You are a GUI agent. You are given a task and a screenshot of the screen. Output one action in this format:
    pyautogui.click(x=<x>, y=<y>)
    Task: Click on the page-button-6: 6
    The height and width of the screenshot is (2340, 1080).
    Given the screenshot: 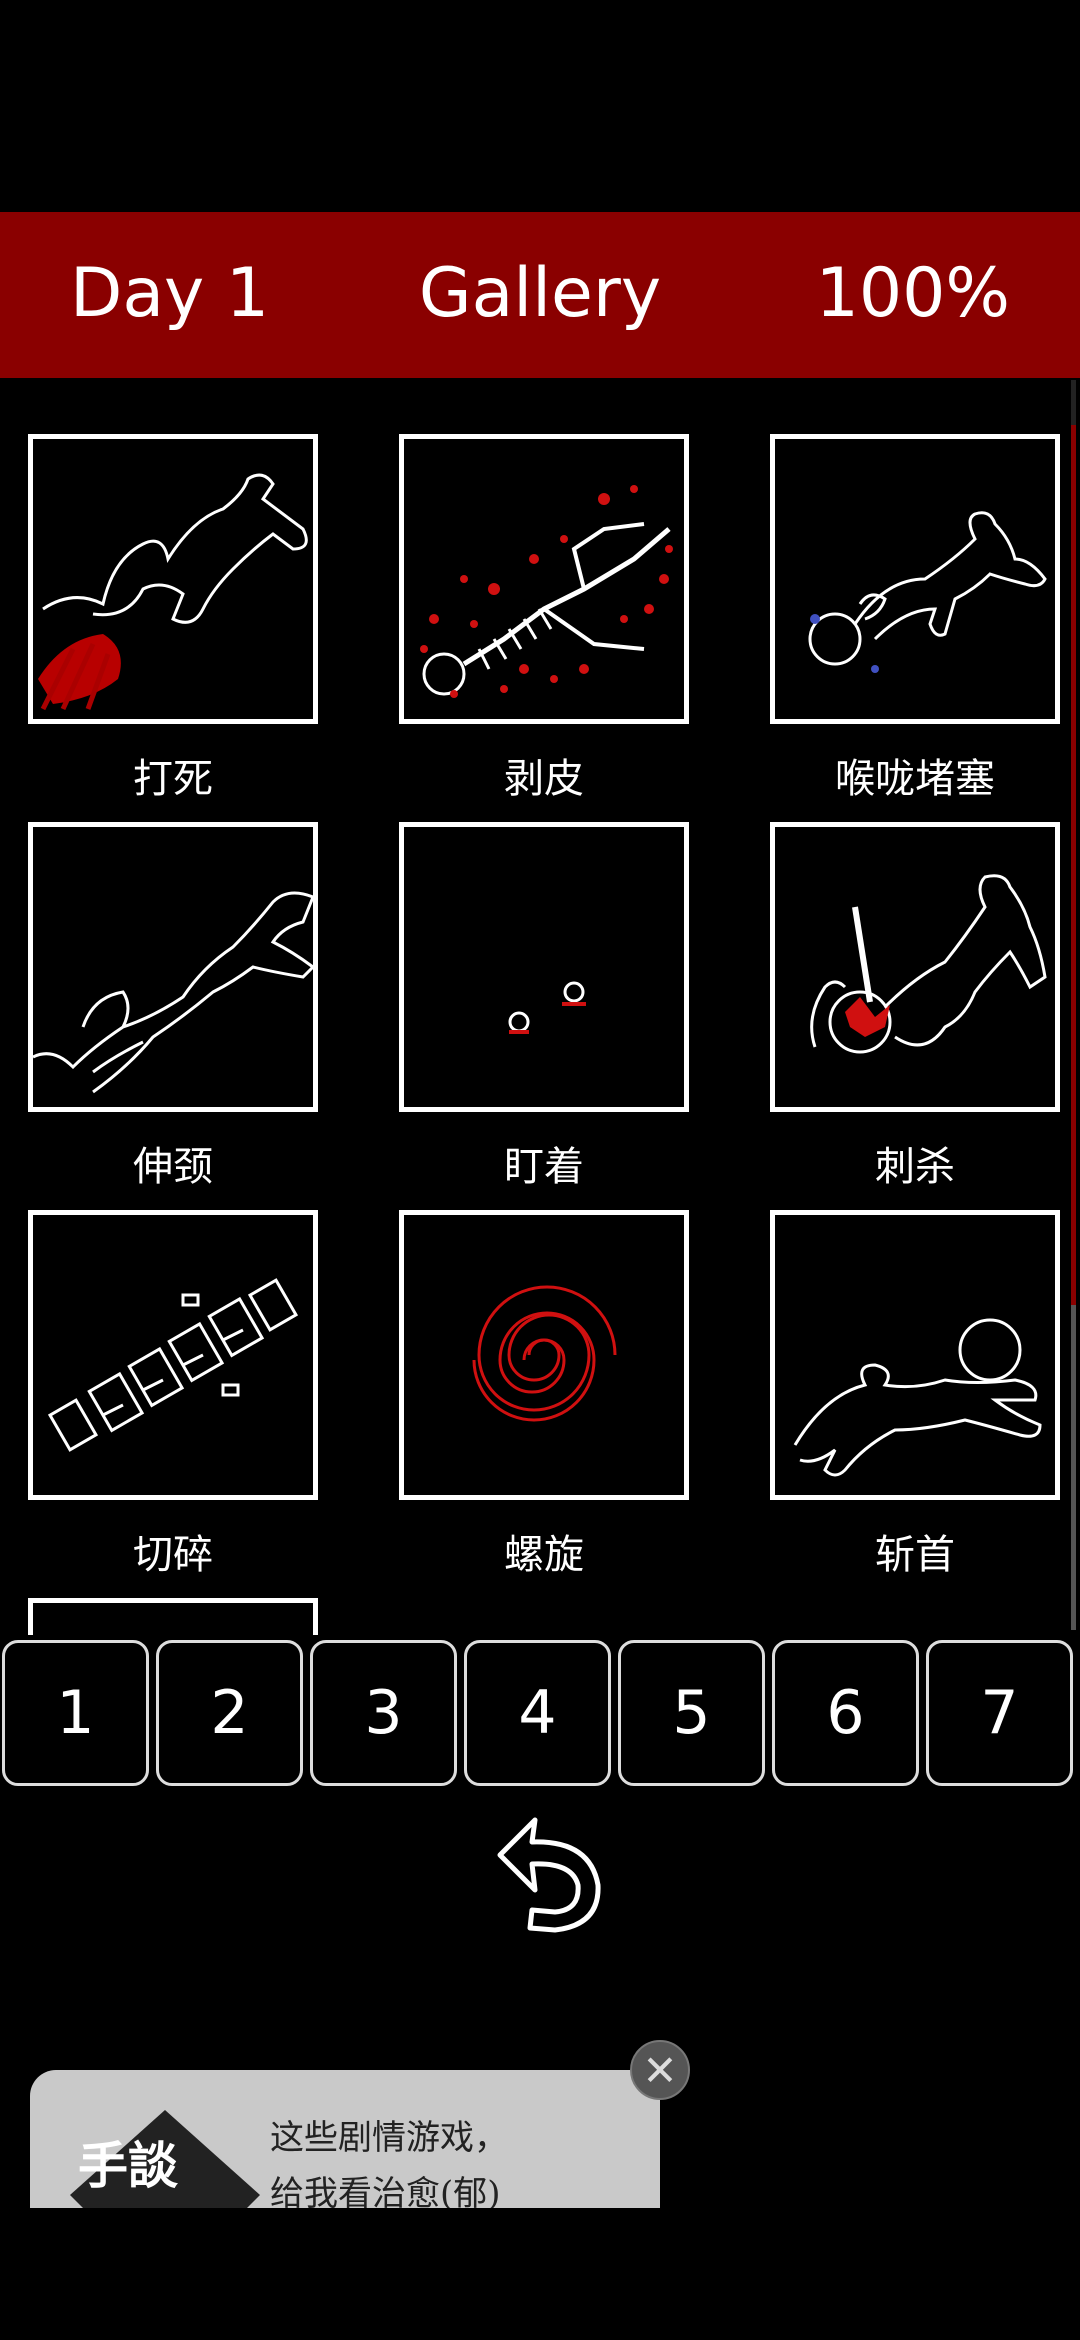 What is the action you would take?
    pyautogui.click(x=845, y=1713)
    